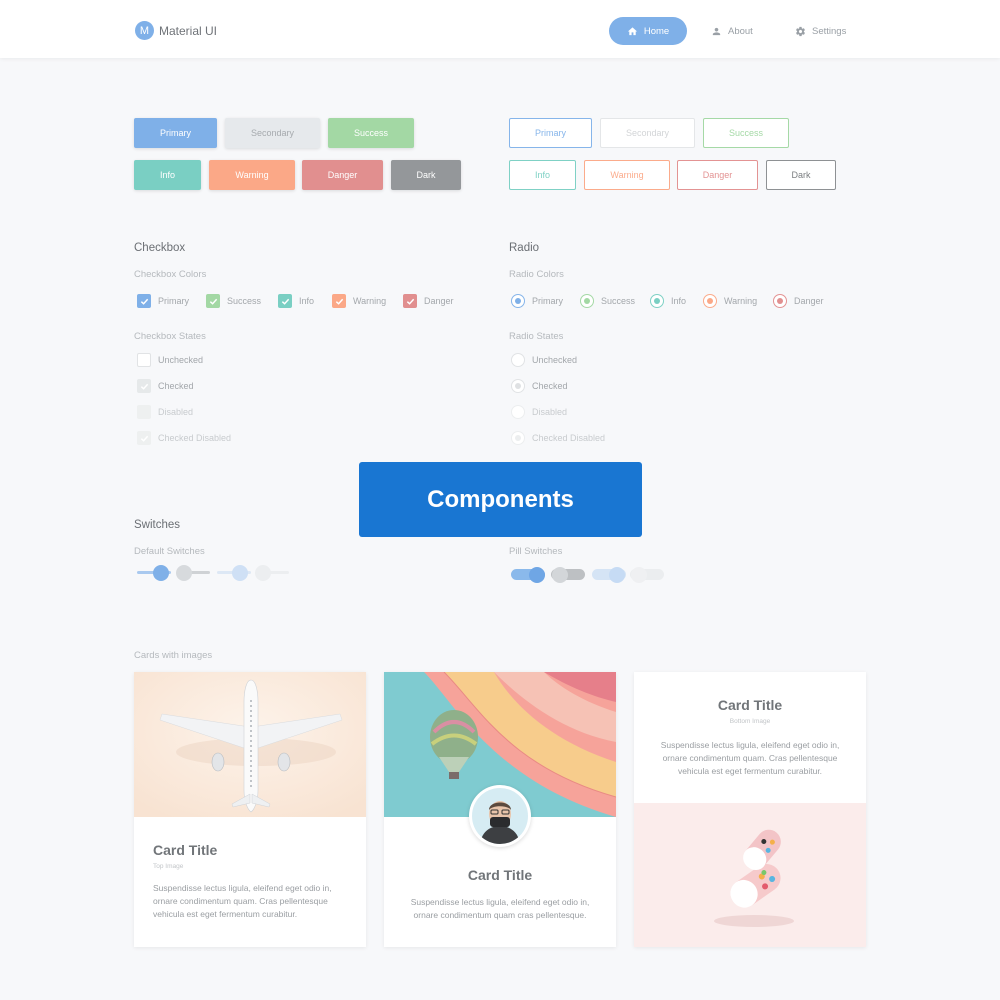 The image size is (1000, 1000). What do you see at coordinates (569, 438) in the screenshot?
I see `radio-label: Checked Disabled` at bounding box center [569, 438].